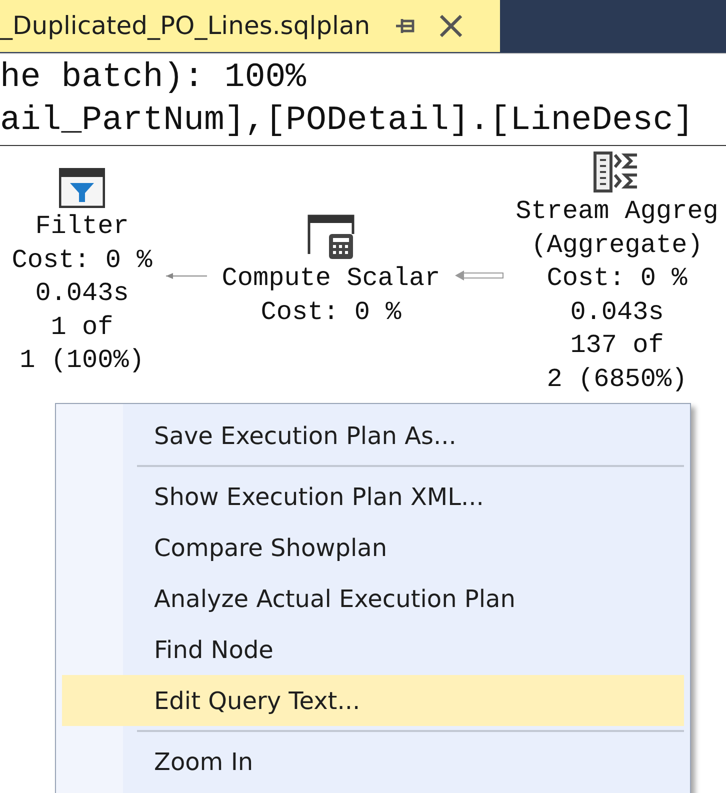 This screenshot has width=726, height=793. Describe the element at coordinates (373, 598) in the screenshot. I see `menu-item: Analyze Actual Execution Plan` at that location.